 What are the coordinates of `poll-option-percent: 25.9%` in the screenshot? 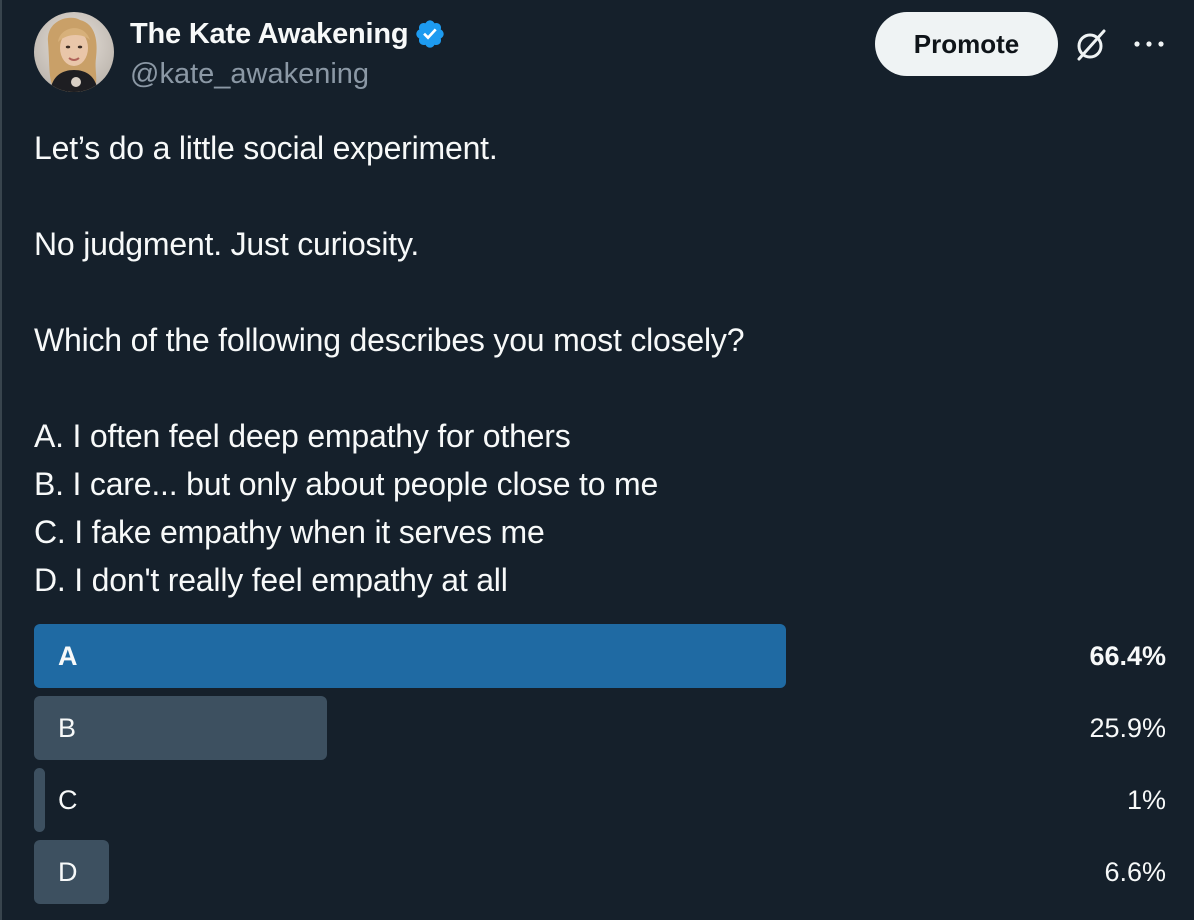 It's located at (1127, 728).